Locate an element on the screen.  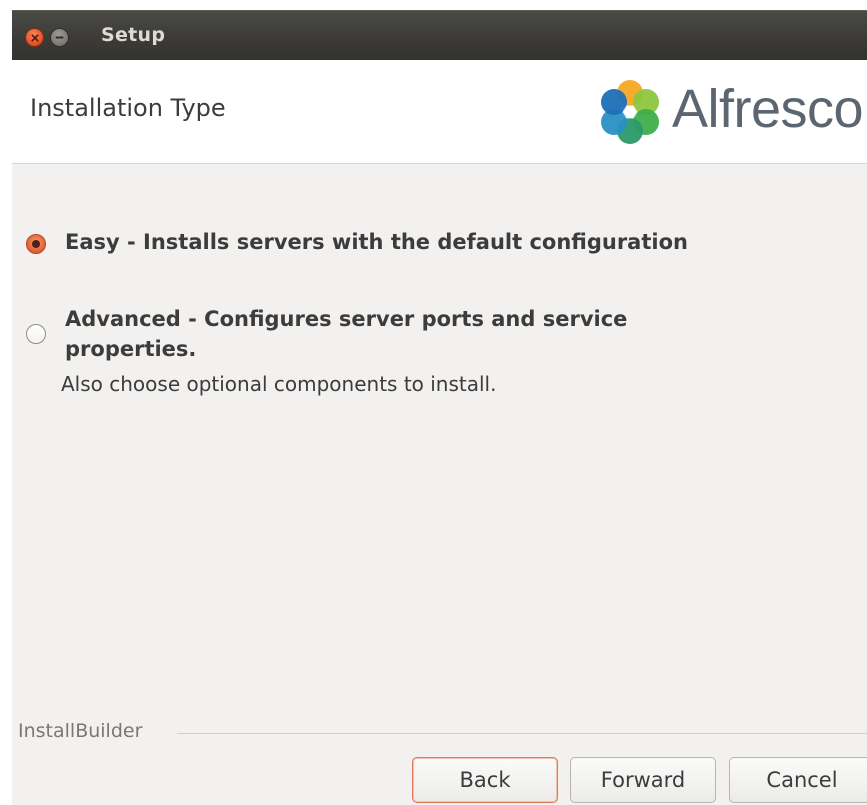
back-button: Back is located at coordinates (485, 780).